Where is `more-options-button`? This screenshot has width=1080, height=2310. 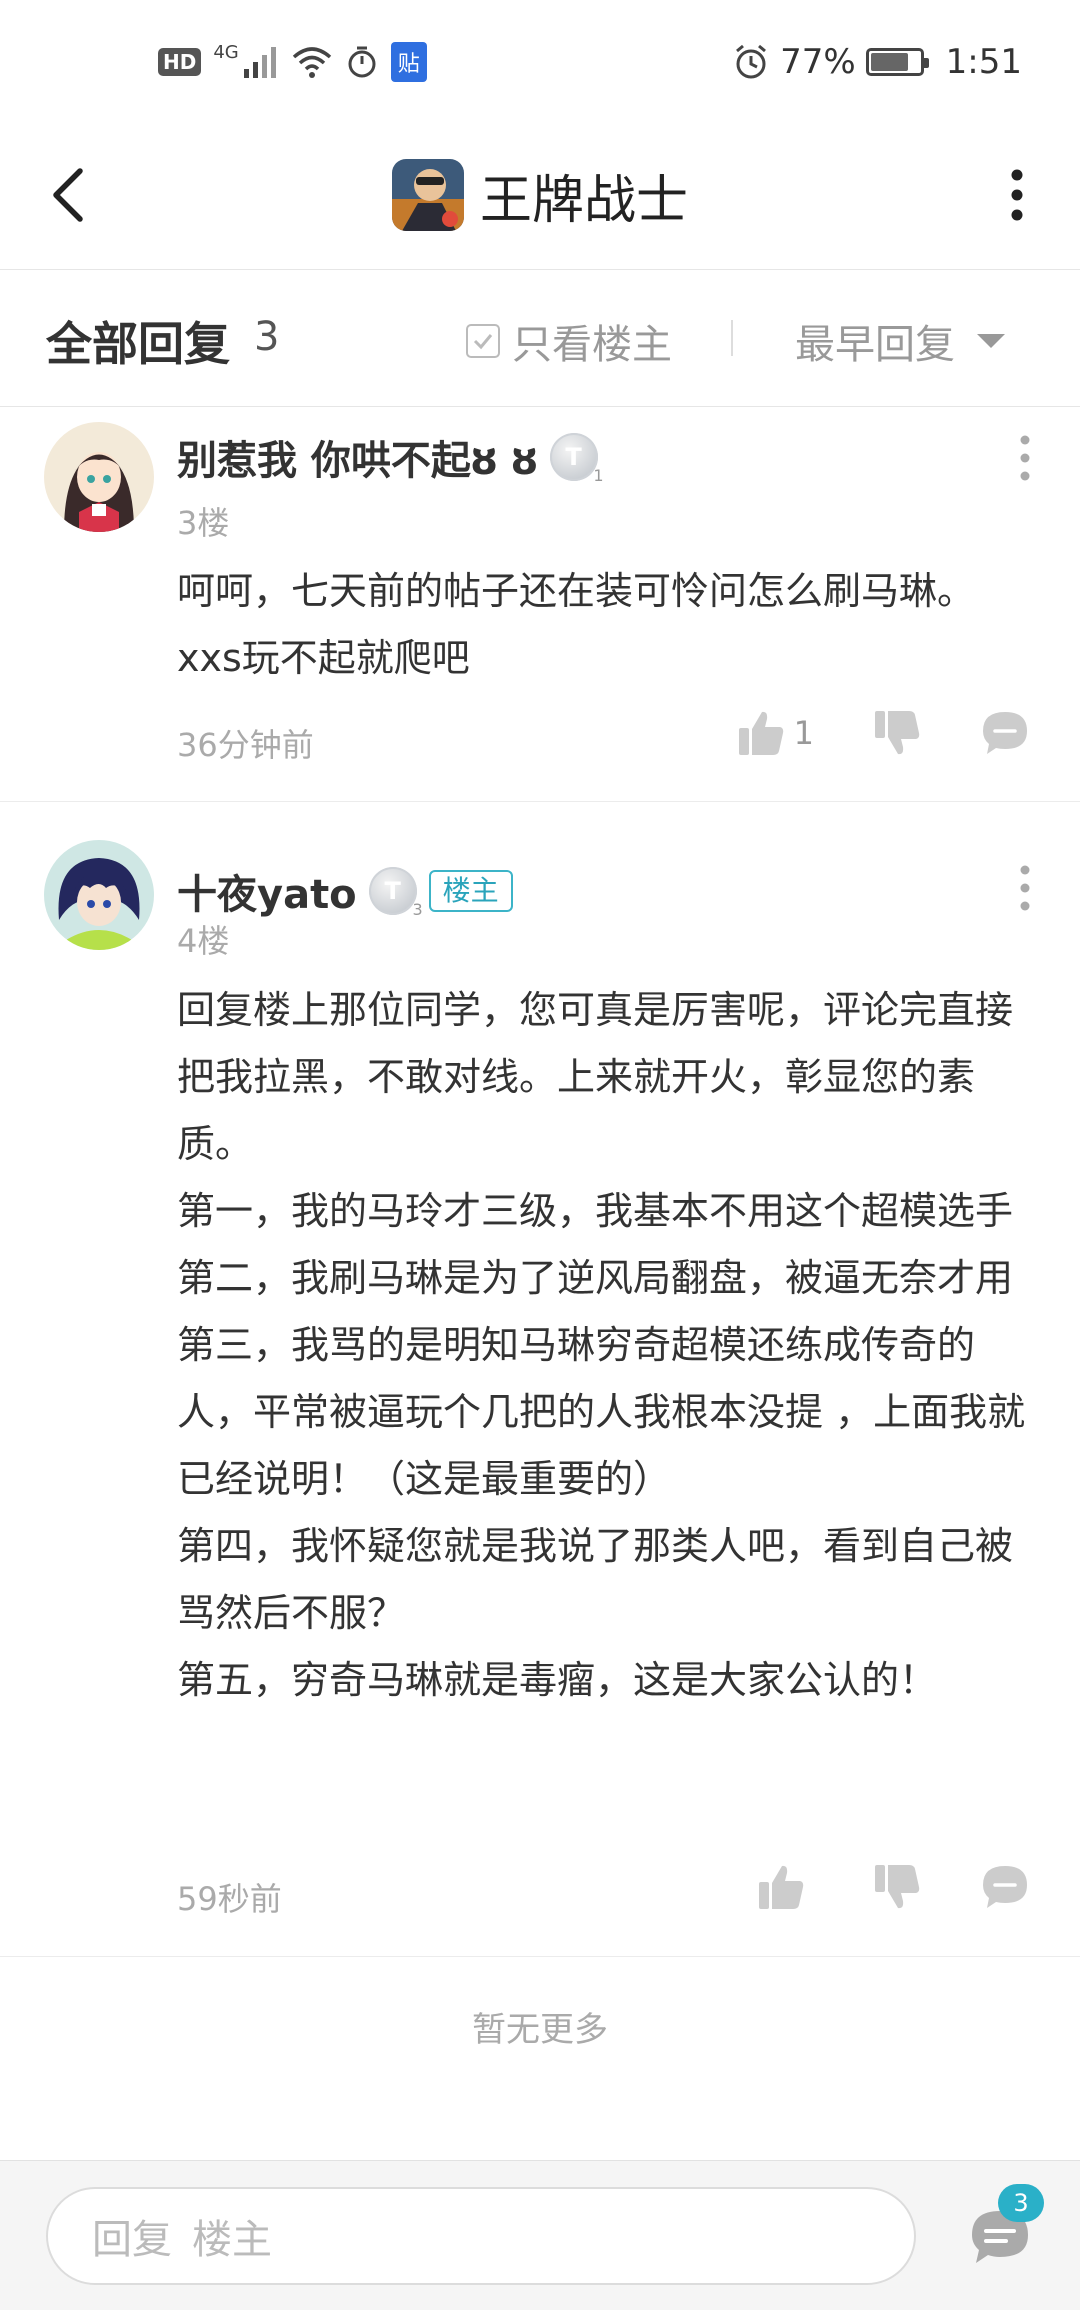 more-options-button is located at coordinates (1017, 195).